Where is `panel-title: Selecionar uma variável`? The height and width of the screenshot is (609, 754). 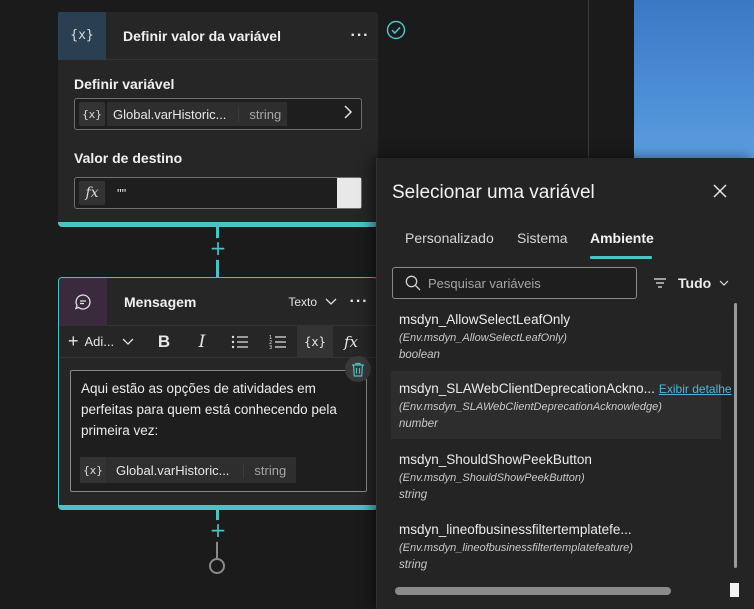 panel-title: Selecionar uma variável is located at coordinates (493, 192).